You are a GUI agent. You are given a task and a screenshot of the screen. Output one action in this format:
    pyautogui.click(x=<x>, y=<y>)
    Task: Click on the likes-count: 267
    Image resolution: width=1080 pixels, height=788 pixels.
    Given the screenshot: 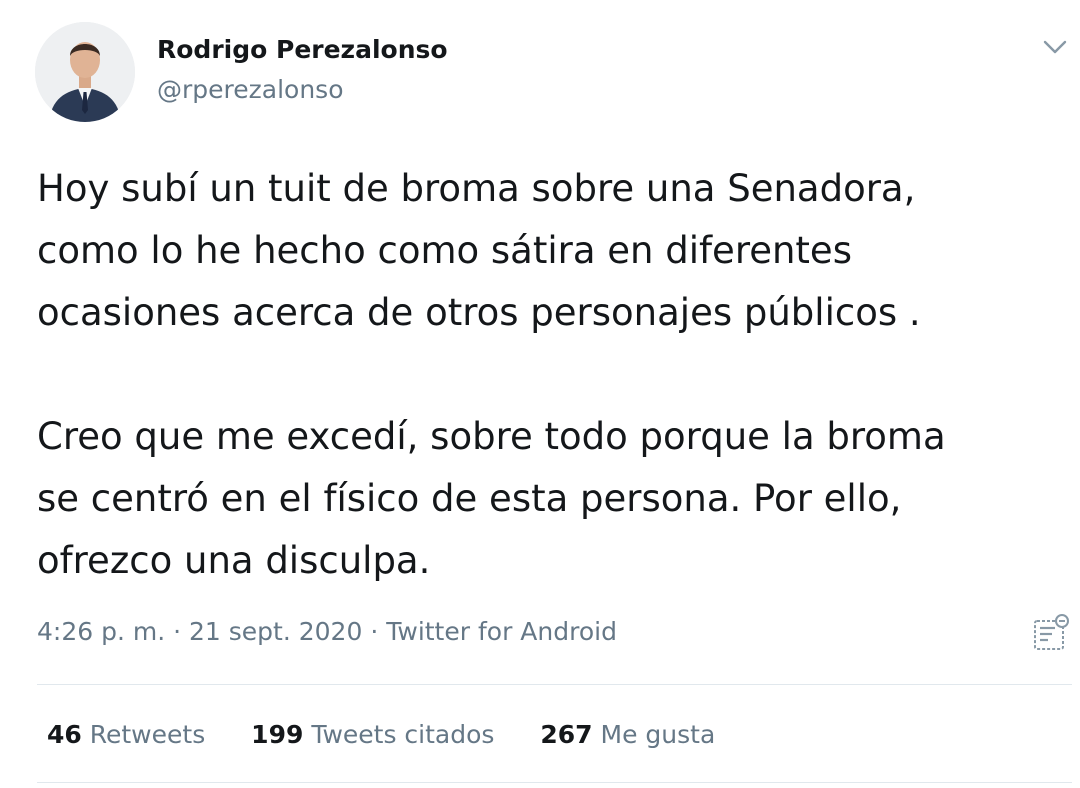 What is the action you would take?
    pyautogui.click(x=566, y=734)
    